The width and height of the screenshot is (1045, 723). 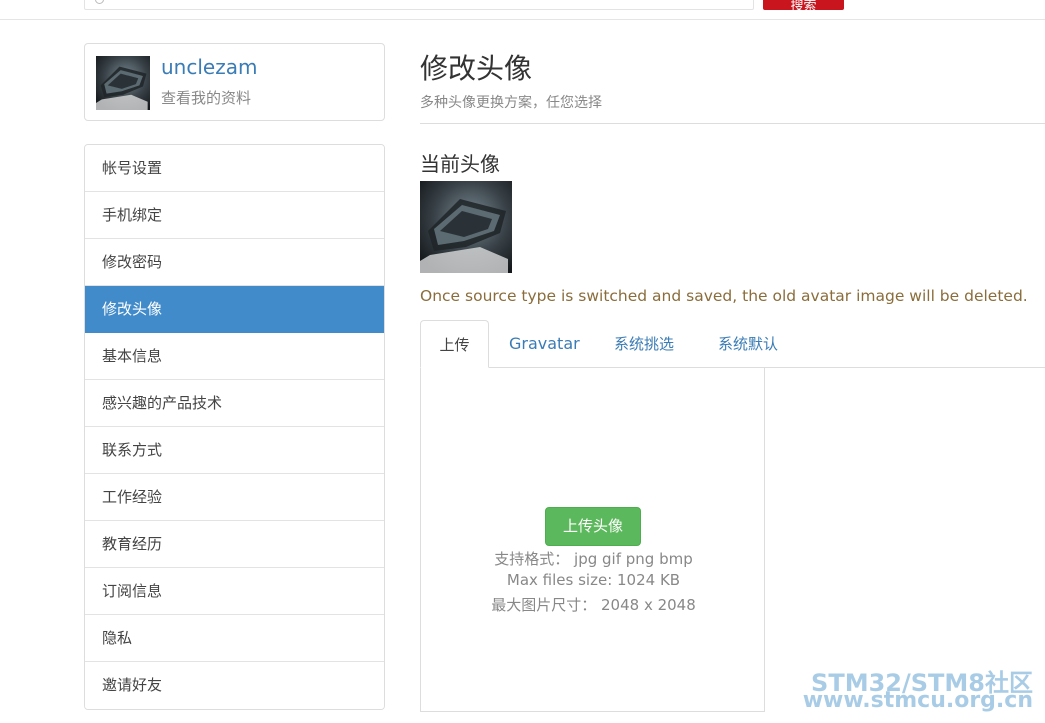 What do you see at coordinates (234, 591) in the screenshot?
I see `sidebar-item-subscriptions: 订阅信息` at bounding box center [234, 591].